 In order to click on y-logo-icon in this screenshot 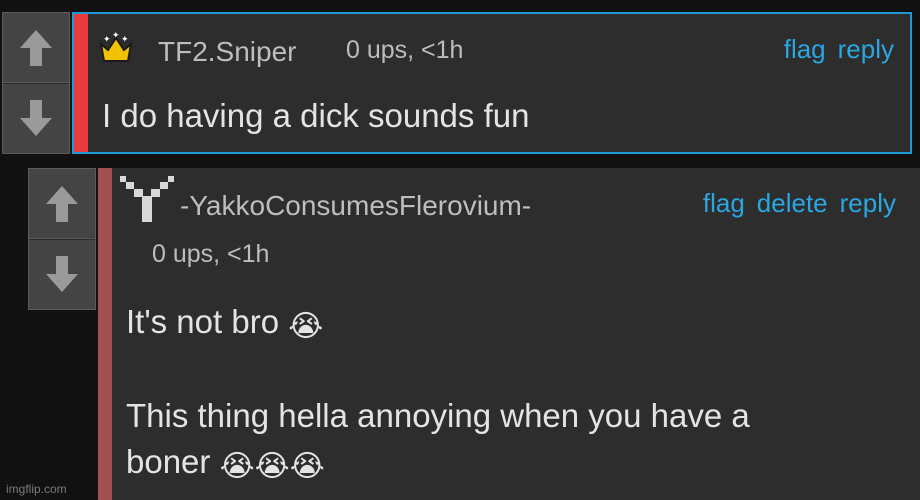, I will do `click(147, 199)`.